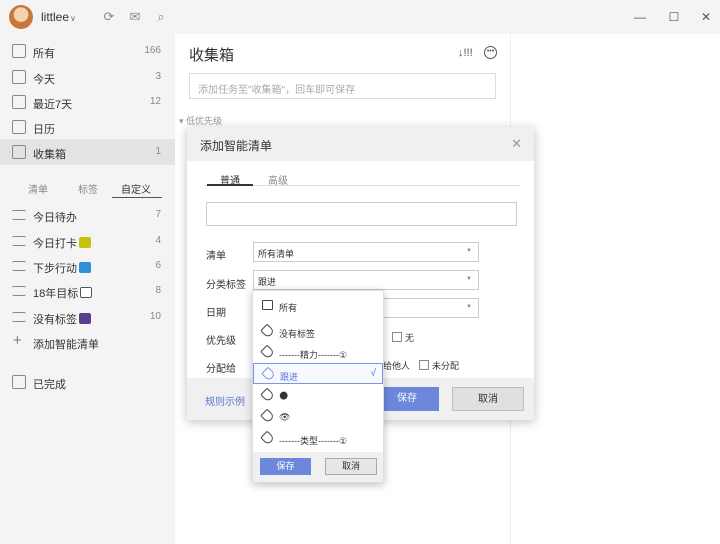 This screenshot has height=544, width=720. What do you see at coordinates (289, 377) in the screenshot?
I see `tag-option-label: 跟进` at bounding box center [289, 377].